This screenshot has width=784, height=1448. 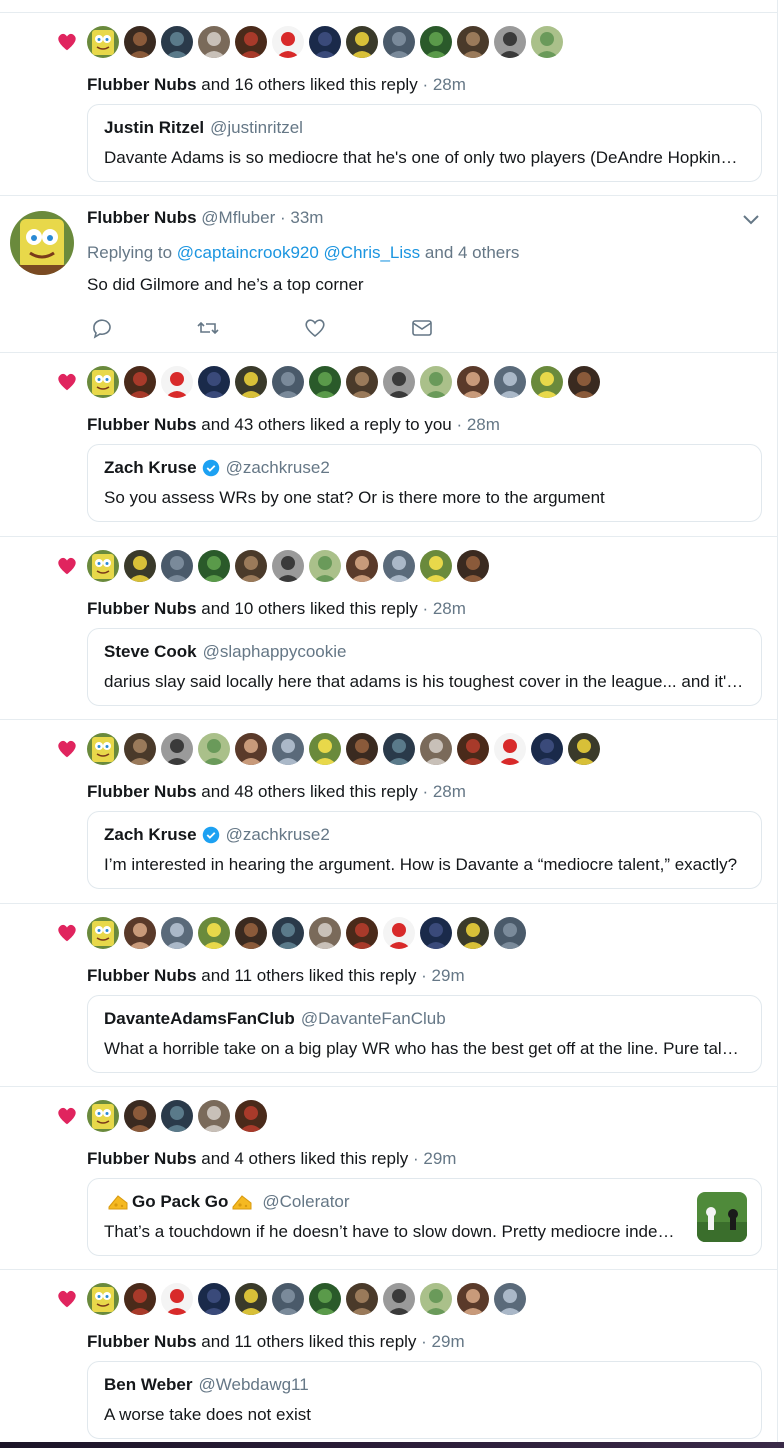 I want to click on reply-user-link: @Chris_Liss, so click(x=372, y=252).